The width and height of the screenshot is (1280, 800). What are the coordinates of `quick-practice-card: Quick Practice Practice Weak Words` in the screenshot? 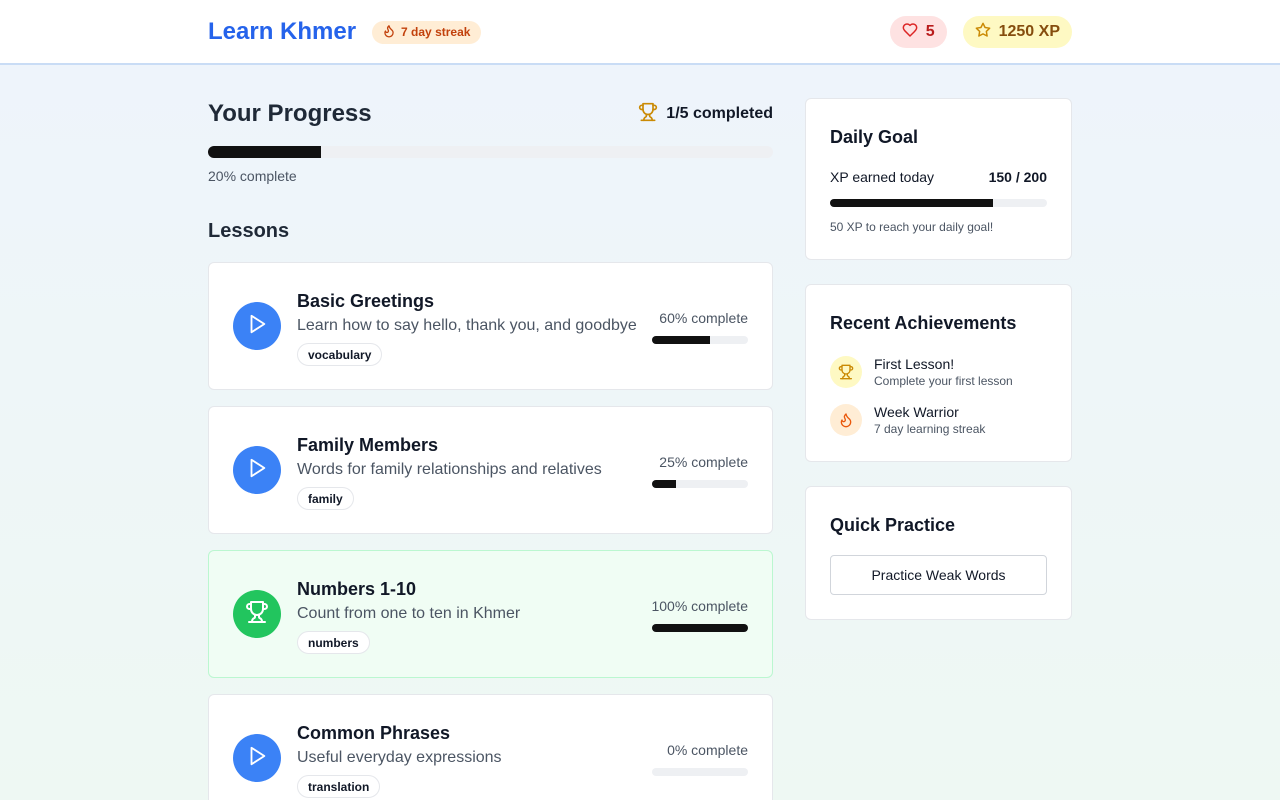 It's located at (938, 553).